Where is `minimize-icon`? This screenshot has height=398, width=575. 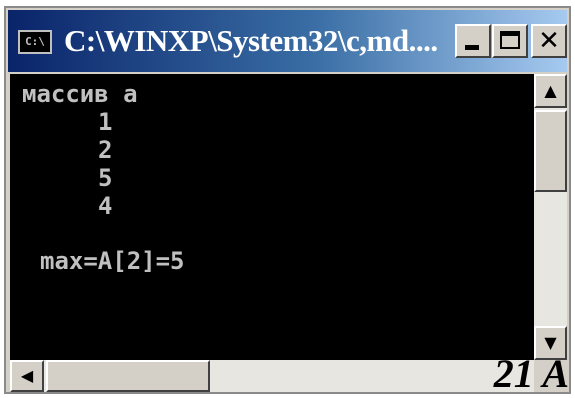
minimize-icon is located at coordinates (472, 47).